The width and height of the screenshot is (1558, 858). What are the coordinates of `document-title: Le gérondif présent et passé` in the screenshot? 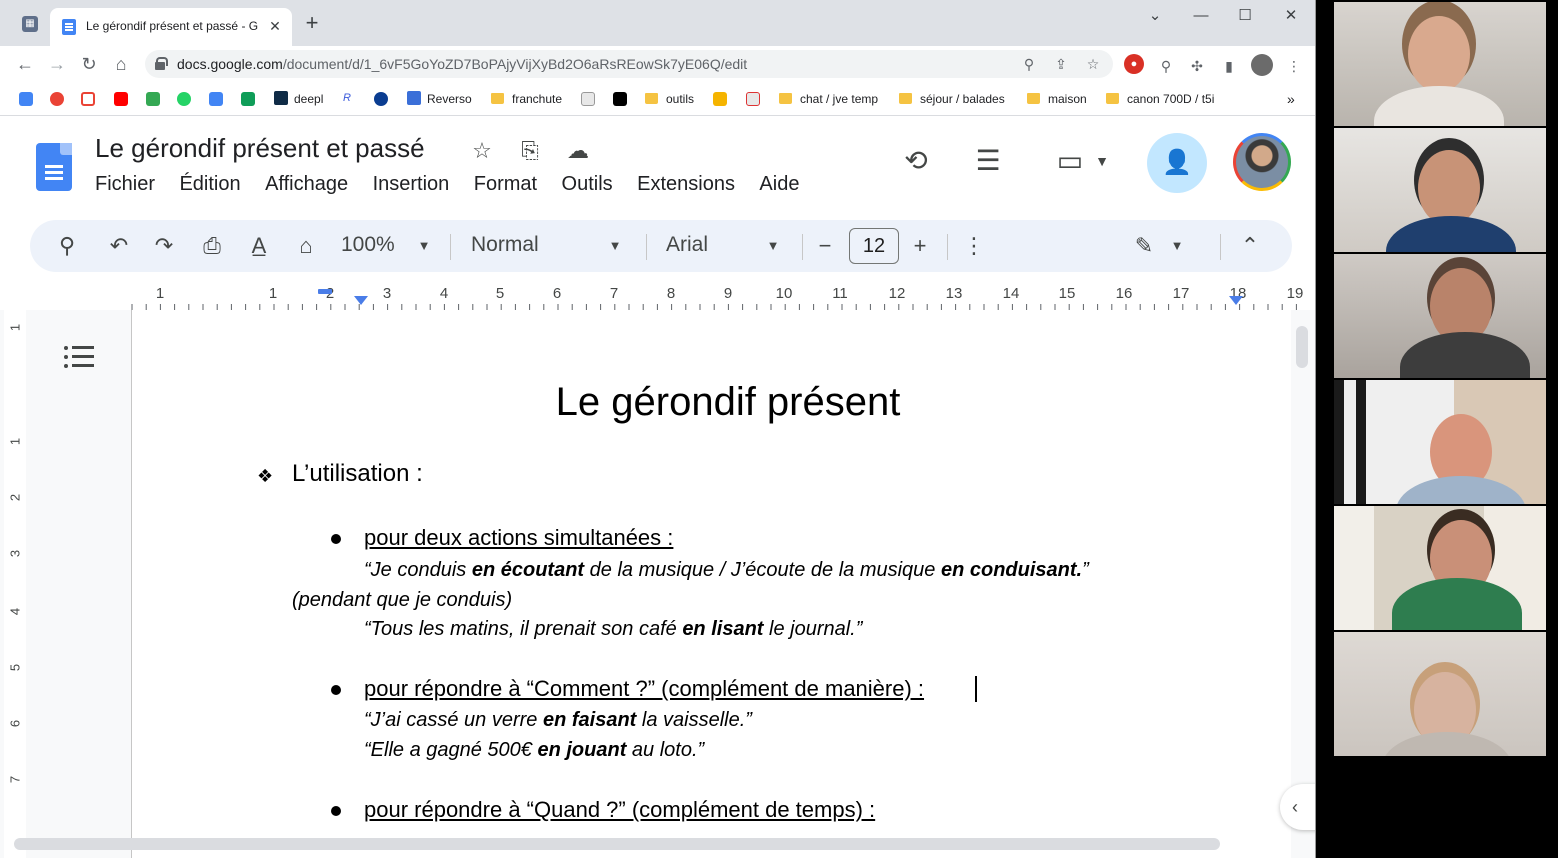 It's located at (260, 148).